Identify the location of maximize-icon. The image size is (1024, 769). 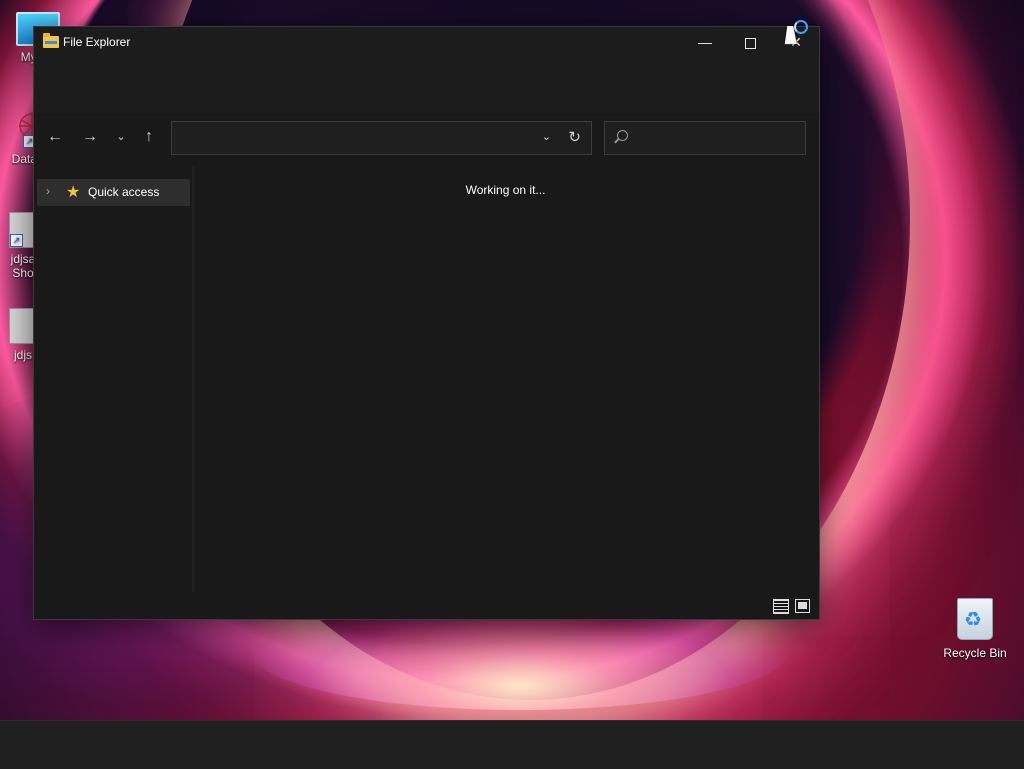
(750, 43).